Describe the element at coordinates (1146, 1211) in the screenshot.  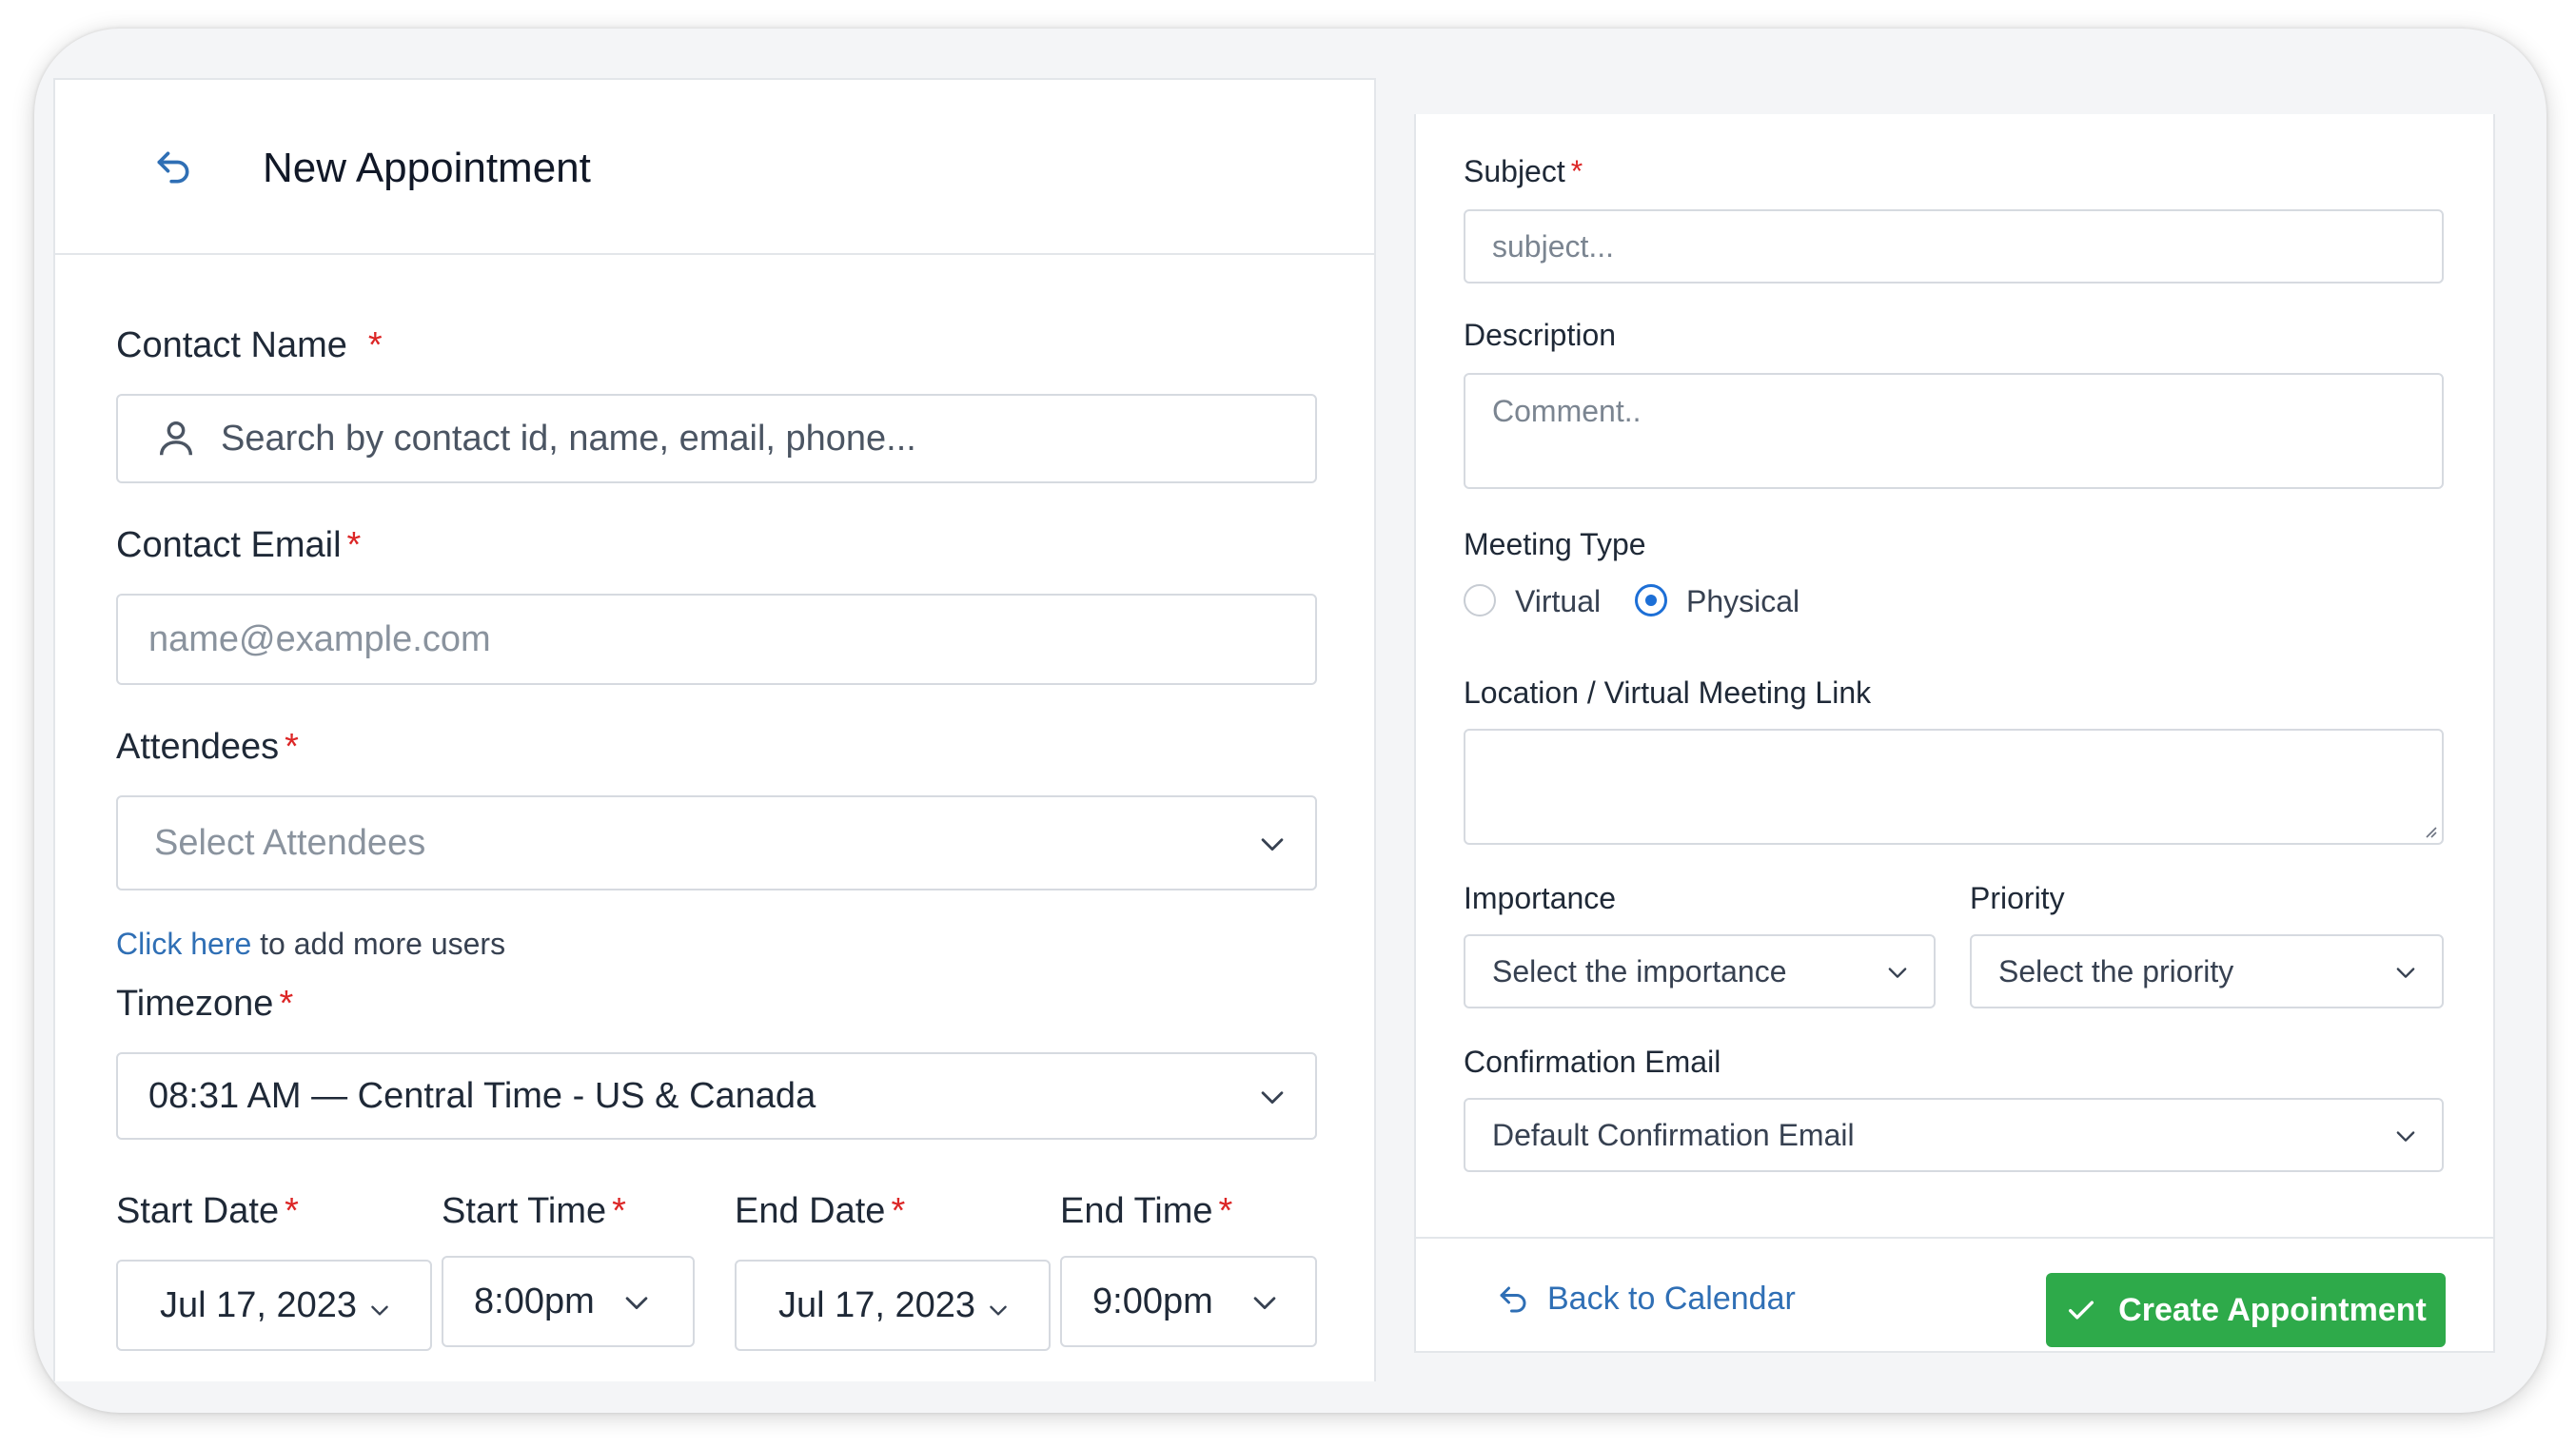
I see `end-time-label: End Time *` at that location.